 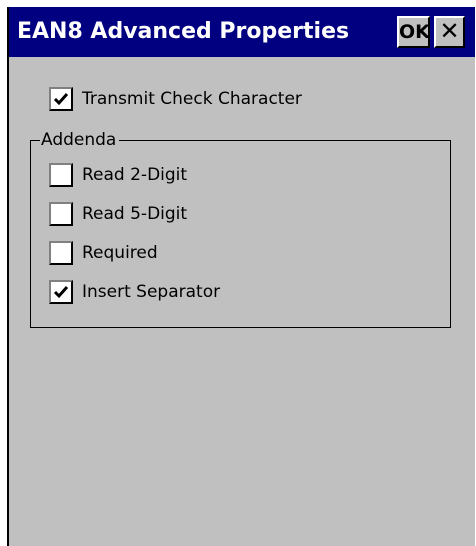 I want to click on read-2-digit-checkbox: Read 2-Digit, so click(x=159, y=177).